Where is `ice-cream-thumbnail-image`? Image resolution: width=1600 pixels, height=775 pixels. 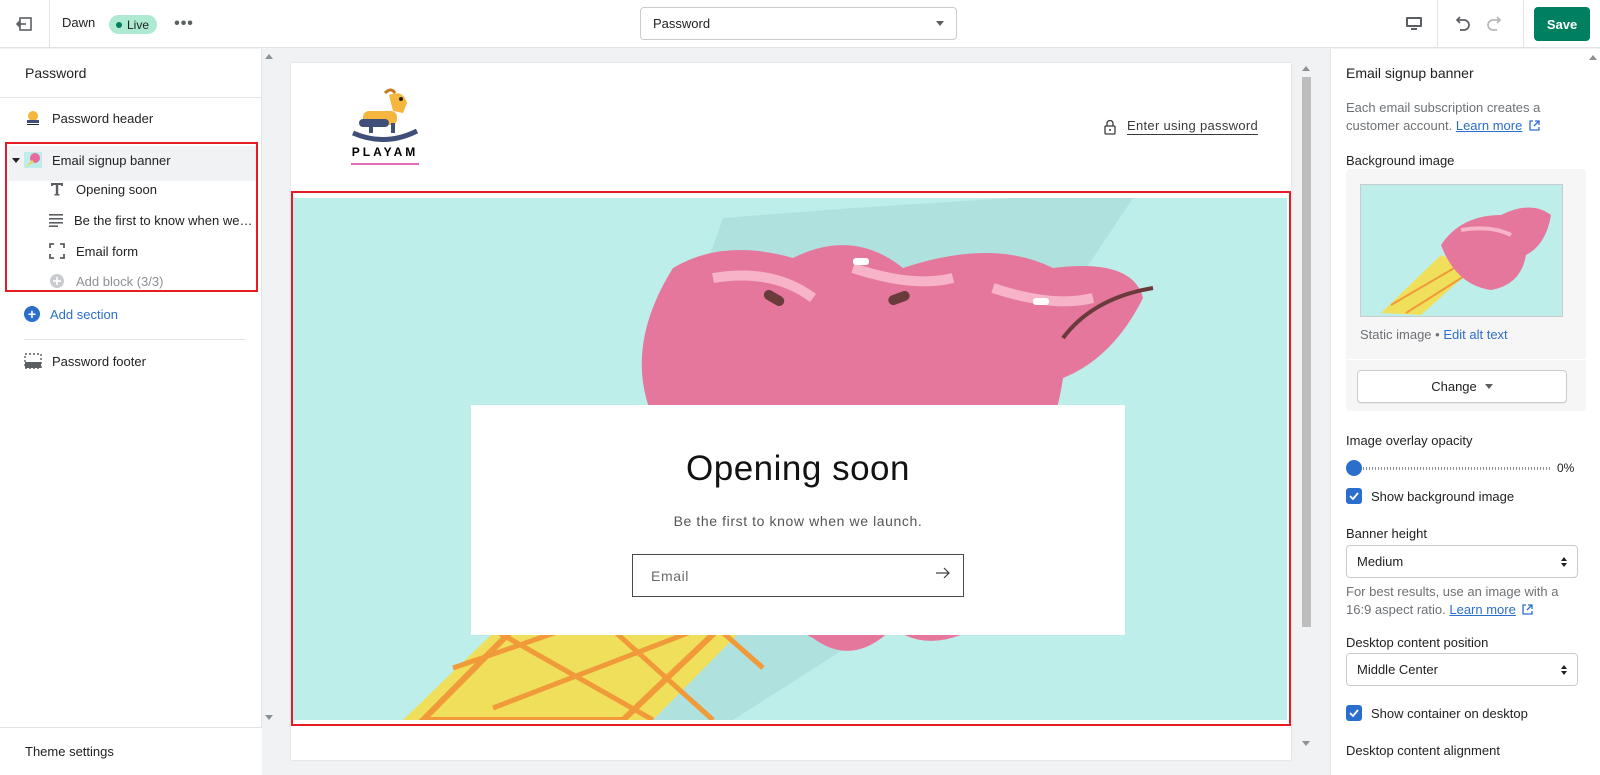
ice-cream-thumbnail-image is located at coordinates (1461, 250).